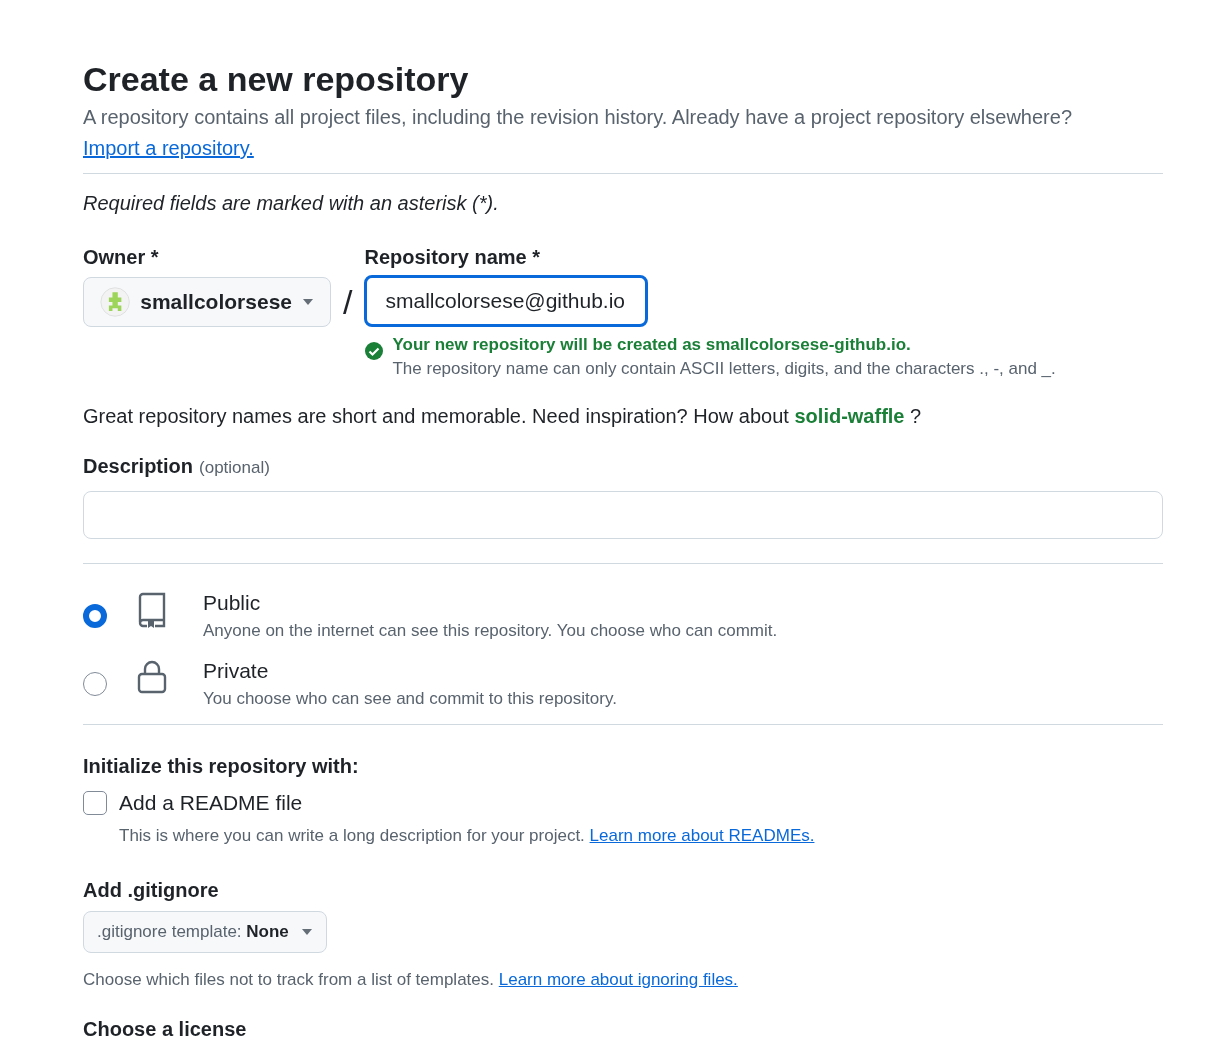  I want to click on page-title: Create a new repository, so click(276, 79).